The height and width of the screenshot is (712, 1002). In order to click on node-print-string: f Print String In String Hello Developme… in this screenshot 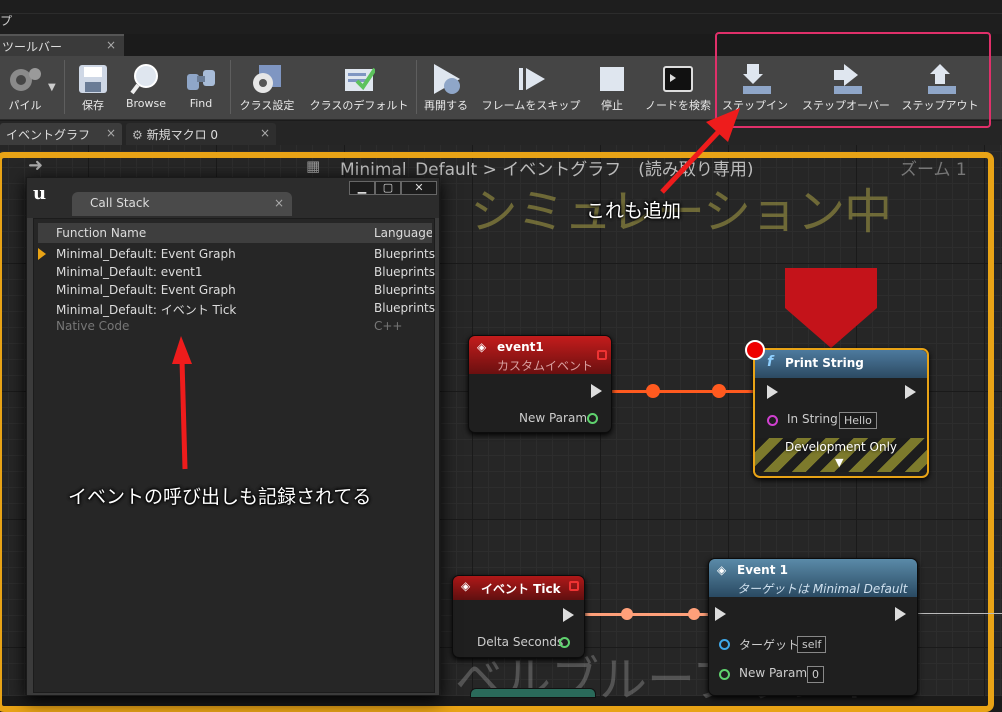, I will do `click(841, 413)`.